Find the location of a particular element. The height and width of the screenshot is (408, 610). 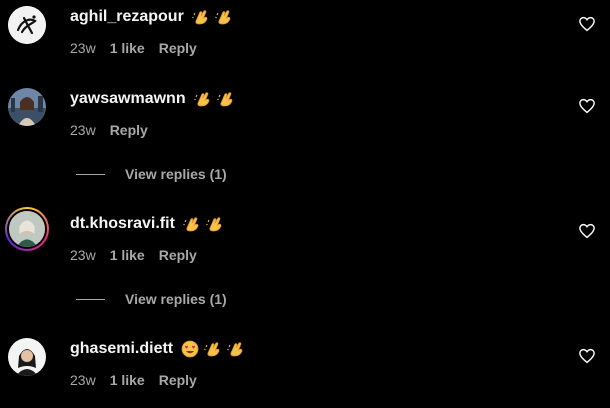

calligraphy-logo-icon is located at coordinates (27, 25).